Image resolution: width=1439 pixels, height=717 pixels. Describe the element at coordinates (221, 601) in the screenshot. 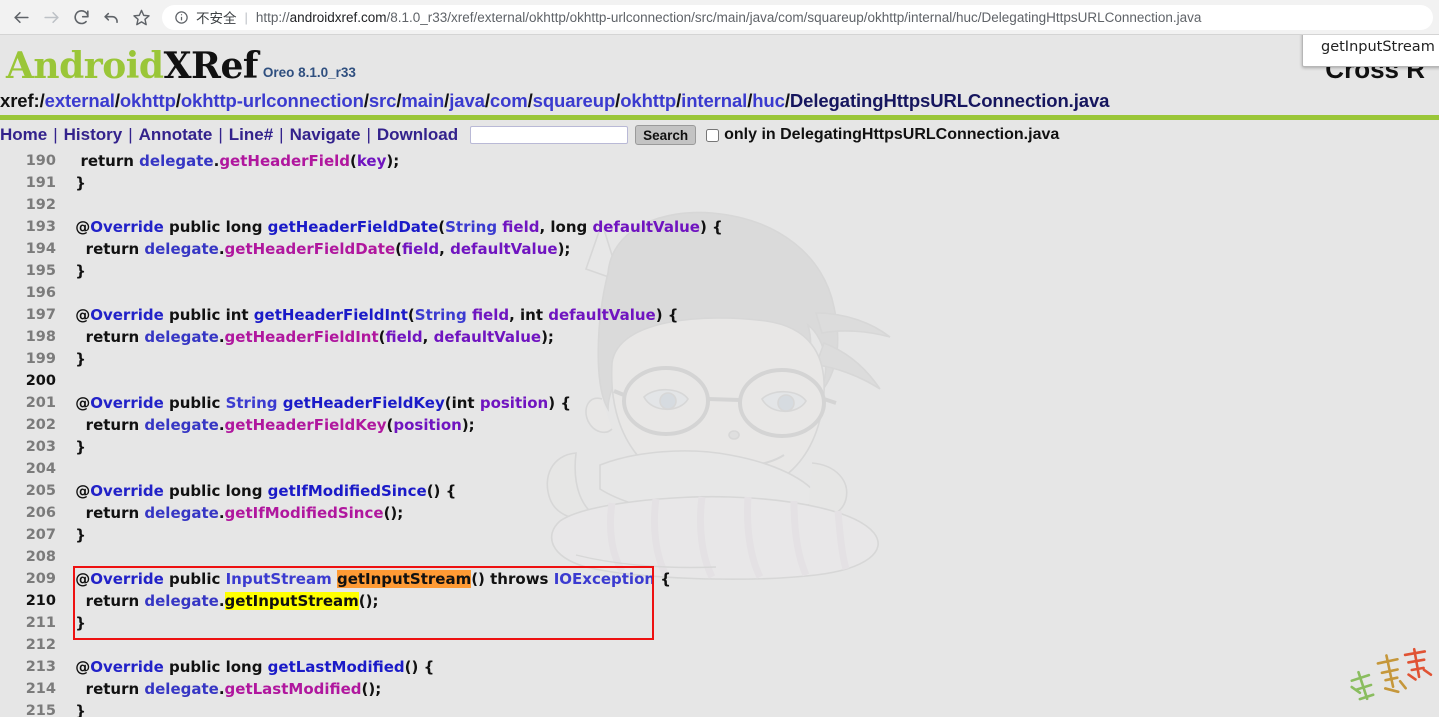

I see `code-token: .` at that location.